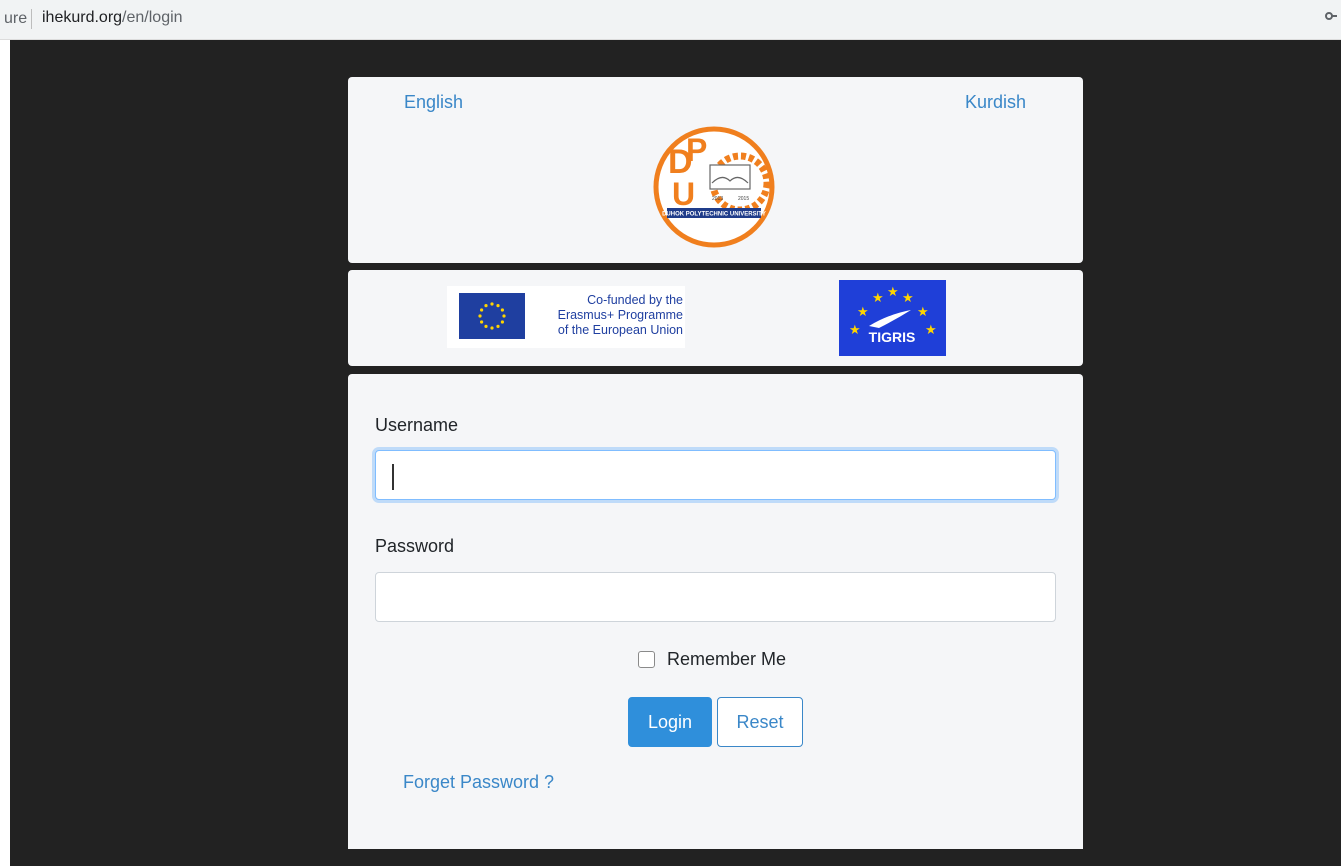 This screenshot has width=1341, height=866. Describe the element at coordinates (393, 477) in the screenshot. I see `text-cursor` at that location.